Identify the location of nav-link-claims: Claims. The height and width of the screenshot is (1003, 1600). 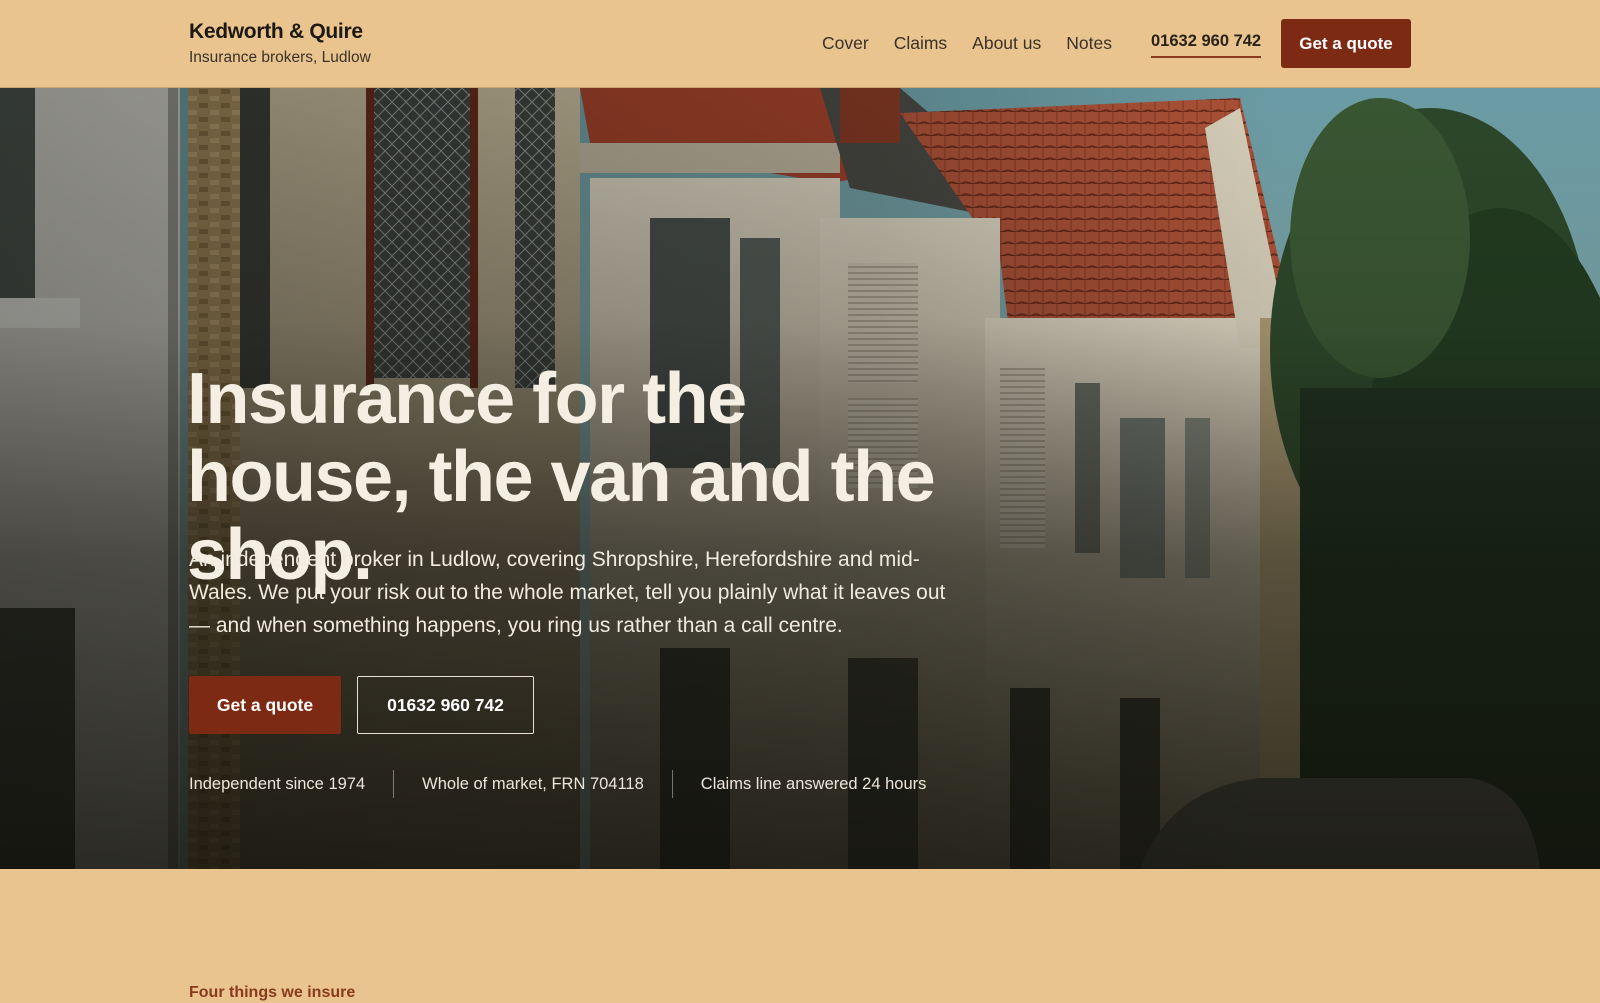
(920, 43).